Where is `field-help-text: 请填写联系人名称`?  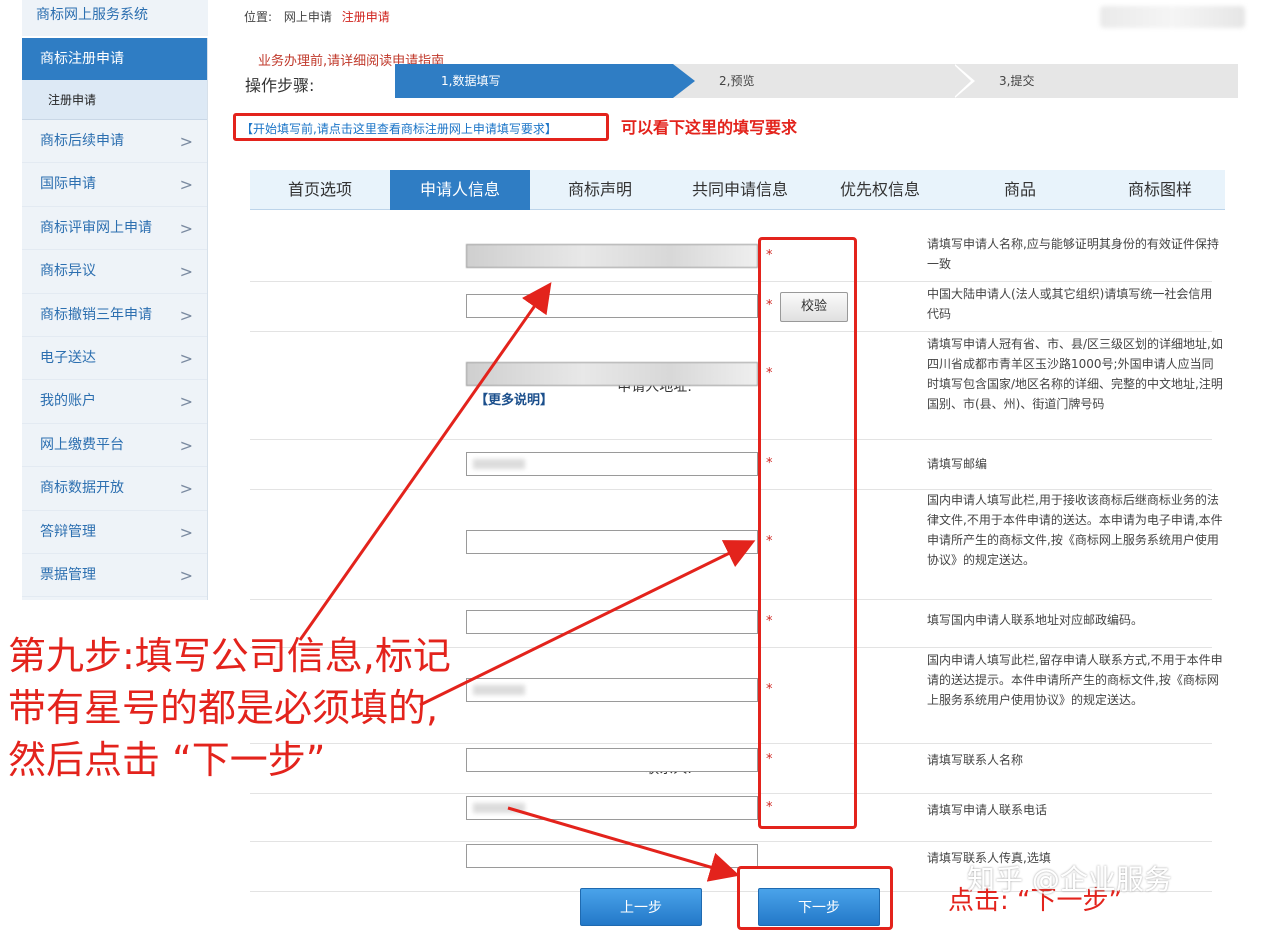
field-help-text: 请填写联系人名称 is located at coordinates (975, 760).